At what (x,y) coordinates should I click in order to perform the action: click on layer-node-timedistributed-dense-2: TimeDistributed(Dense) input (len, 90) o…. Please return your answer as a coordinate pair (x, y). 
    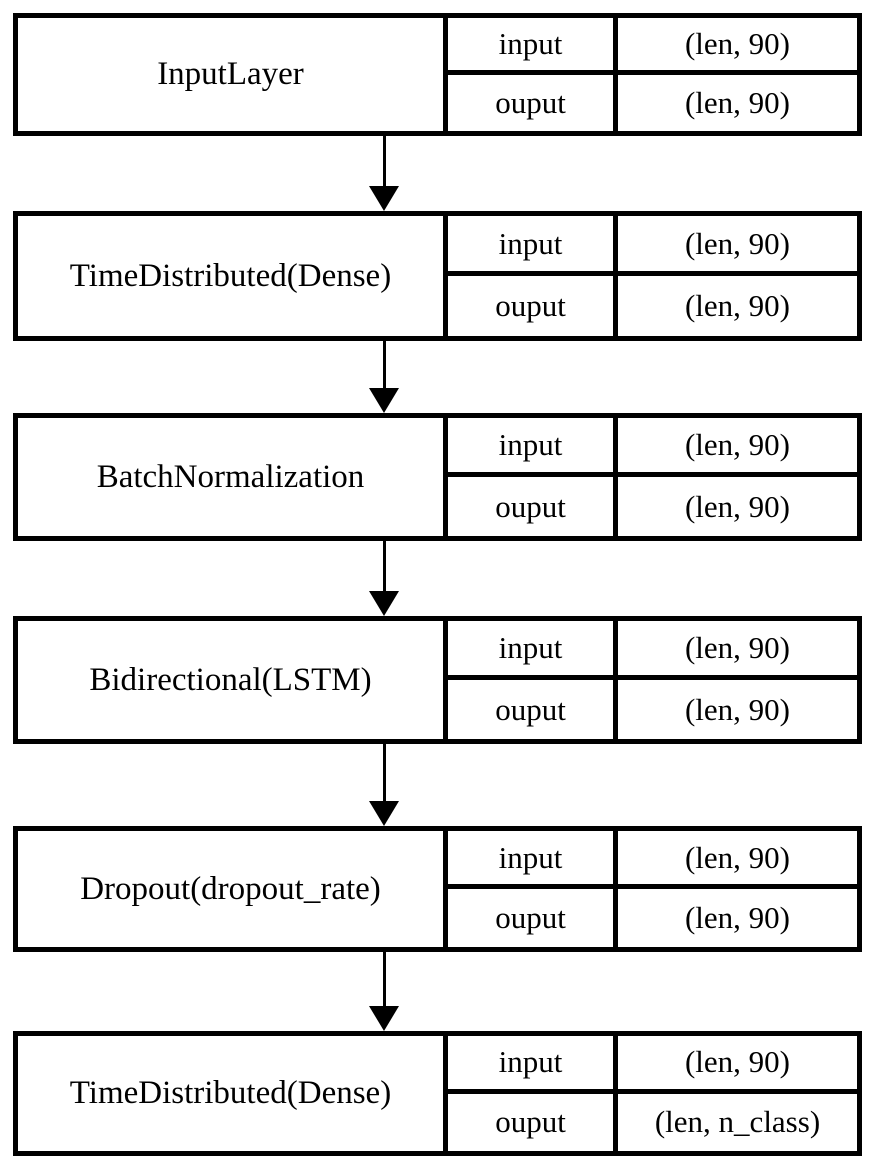
    Looking at the image, I should click on (437, 1093).